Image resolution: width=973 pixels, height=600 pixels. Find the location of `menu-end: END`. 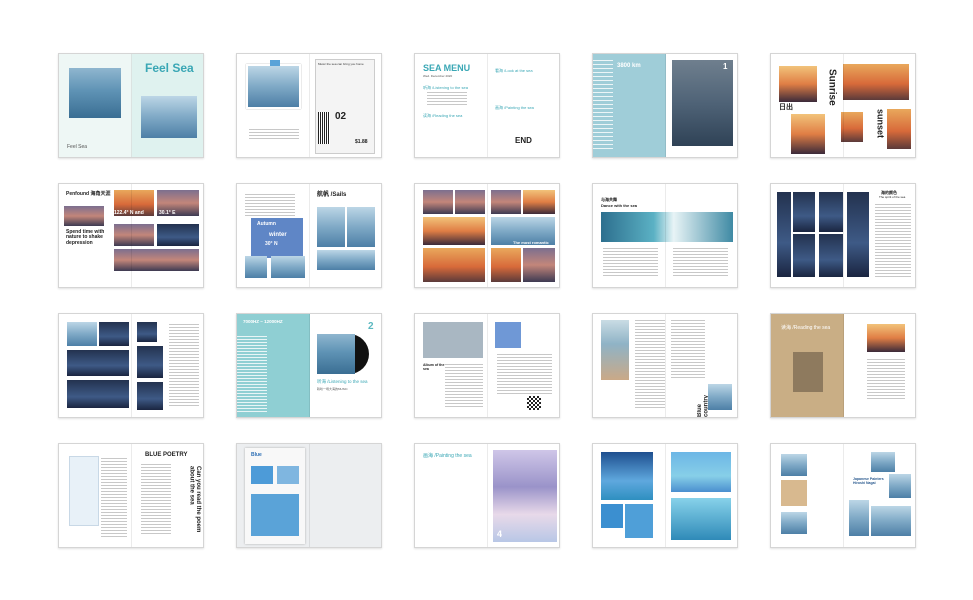

menu-end: END is located at coordinates (523, 140).